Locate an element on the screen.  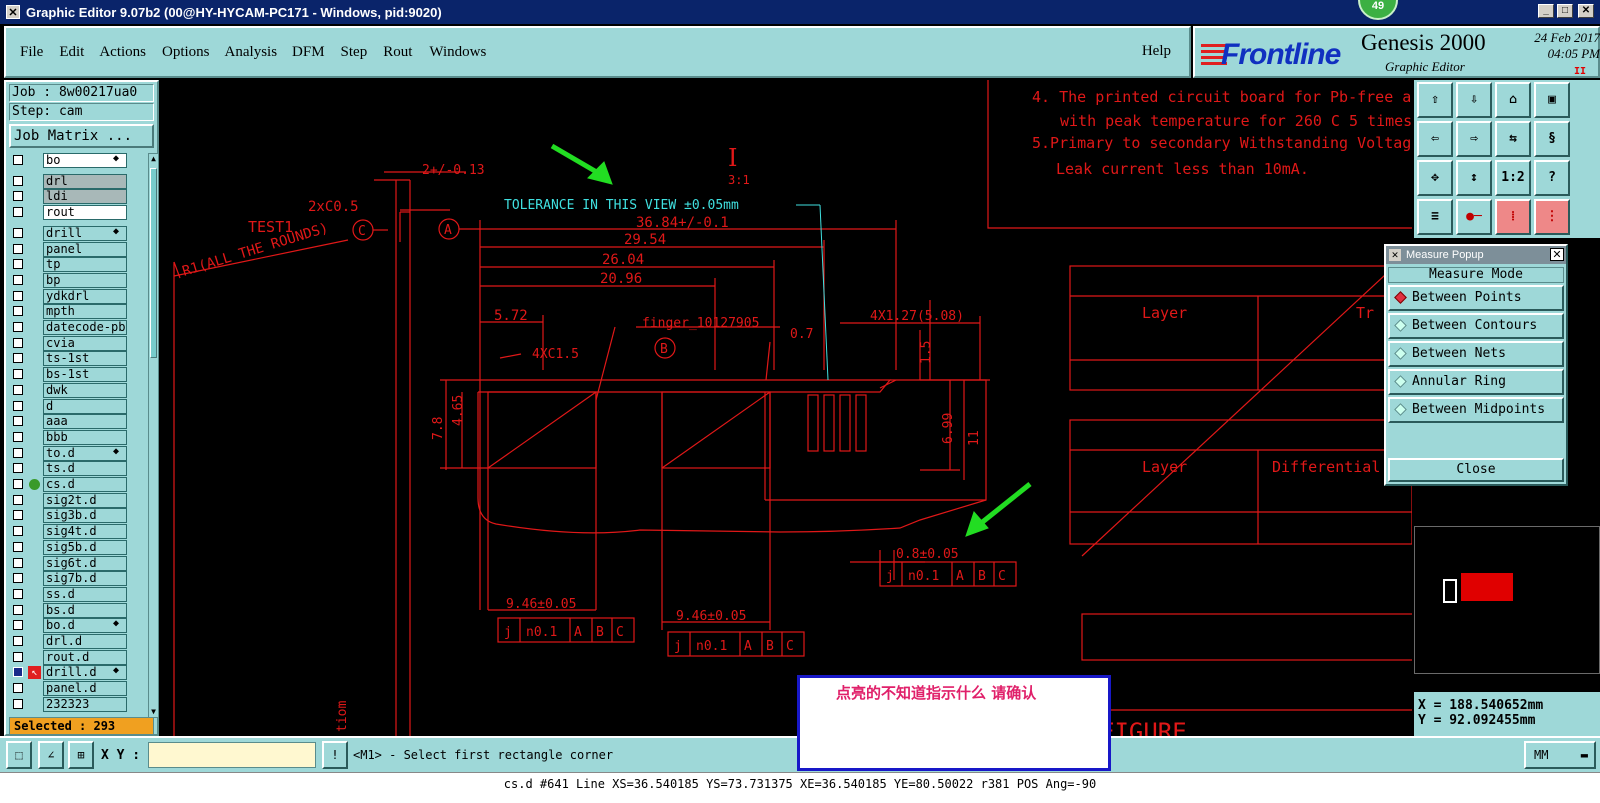
popup-title-bar: ✕ Measure Popup ✕ is located at coordinates (1476, 255).